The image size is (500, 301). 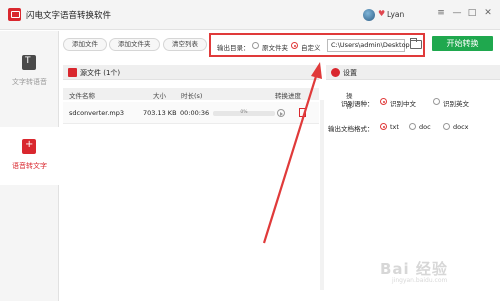 What do you see at coordinates (351, 129) in the screenshot?
I see `output-format-label: 输出文档格式：` at bounding box center [351, 129].